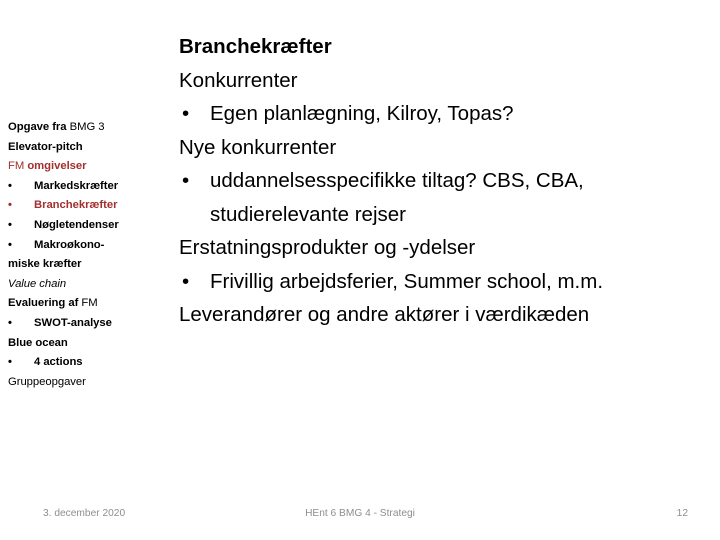 This screenshot has height=540, width=720. Describe the element at coordinates (362, 113) in the screenshot. I see `content-bullet-konkurrenter-label: Egen planlægning, Kilroy, Topas?` at that location.